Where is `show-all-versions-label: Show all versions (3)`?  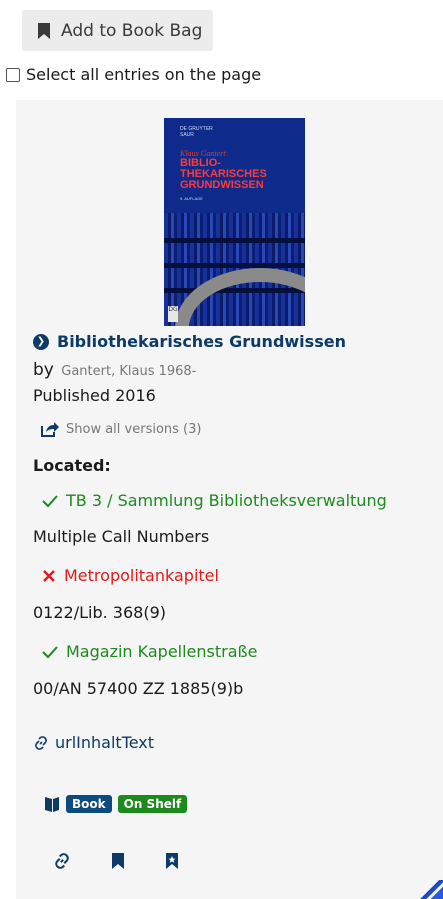 show-all-versions-label: Show all versions (3) is located at coordinates (134, 429).